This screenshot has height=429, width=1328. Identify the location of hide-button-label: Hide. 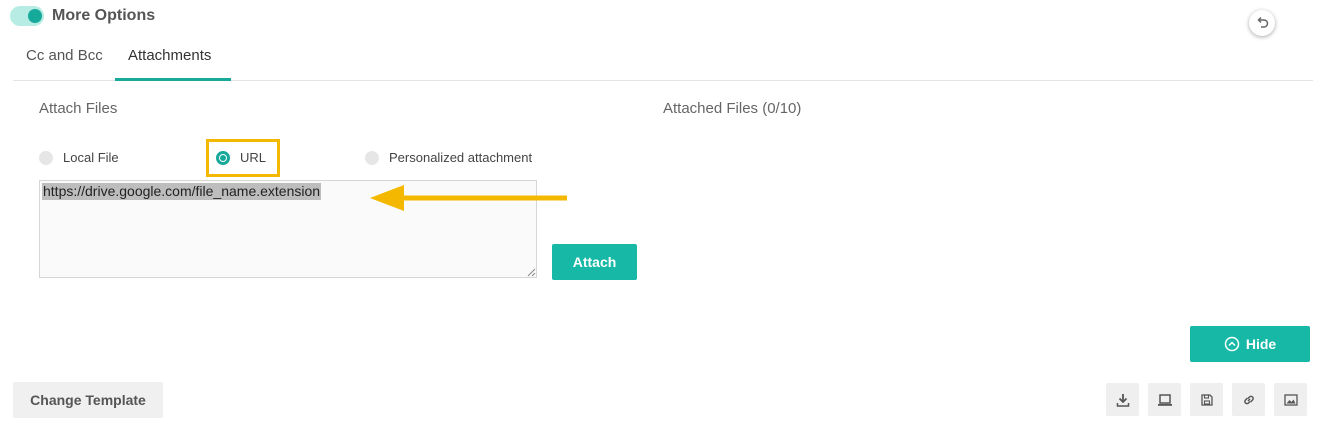
(1261, 344).